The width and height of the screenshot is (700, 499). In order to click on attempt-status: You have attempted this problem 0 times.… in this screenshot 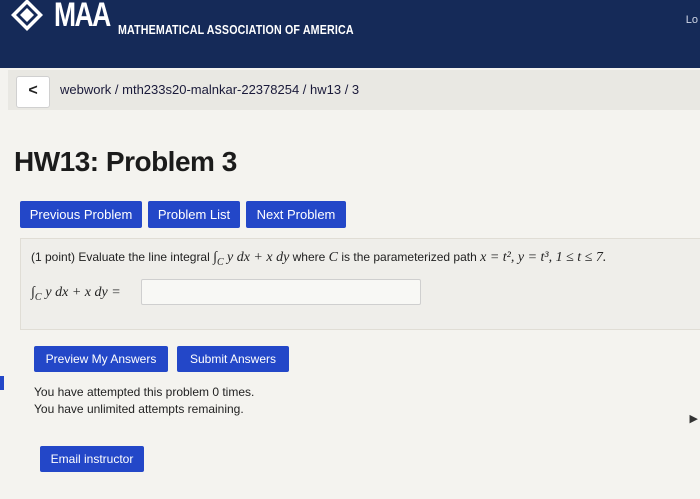, I will do `click(144, 401)`.